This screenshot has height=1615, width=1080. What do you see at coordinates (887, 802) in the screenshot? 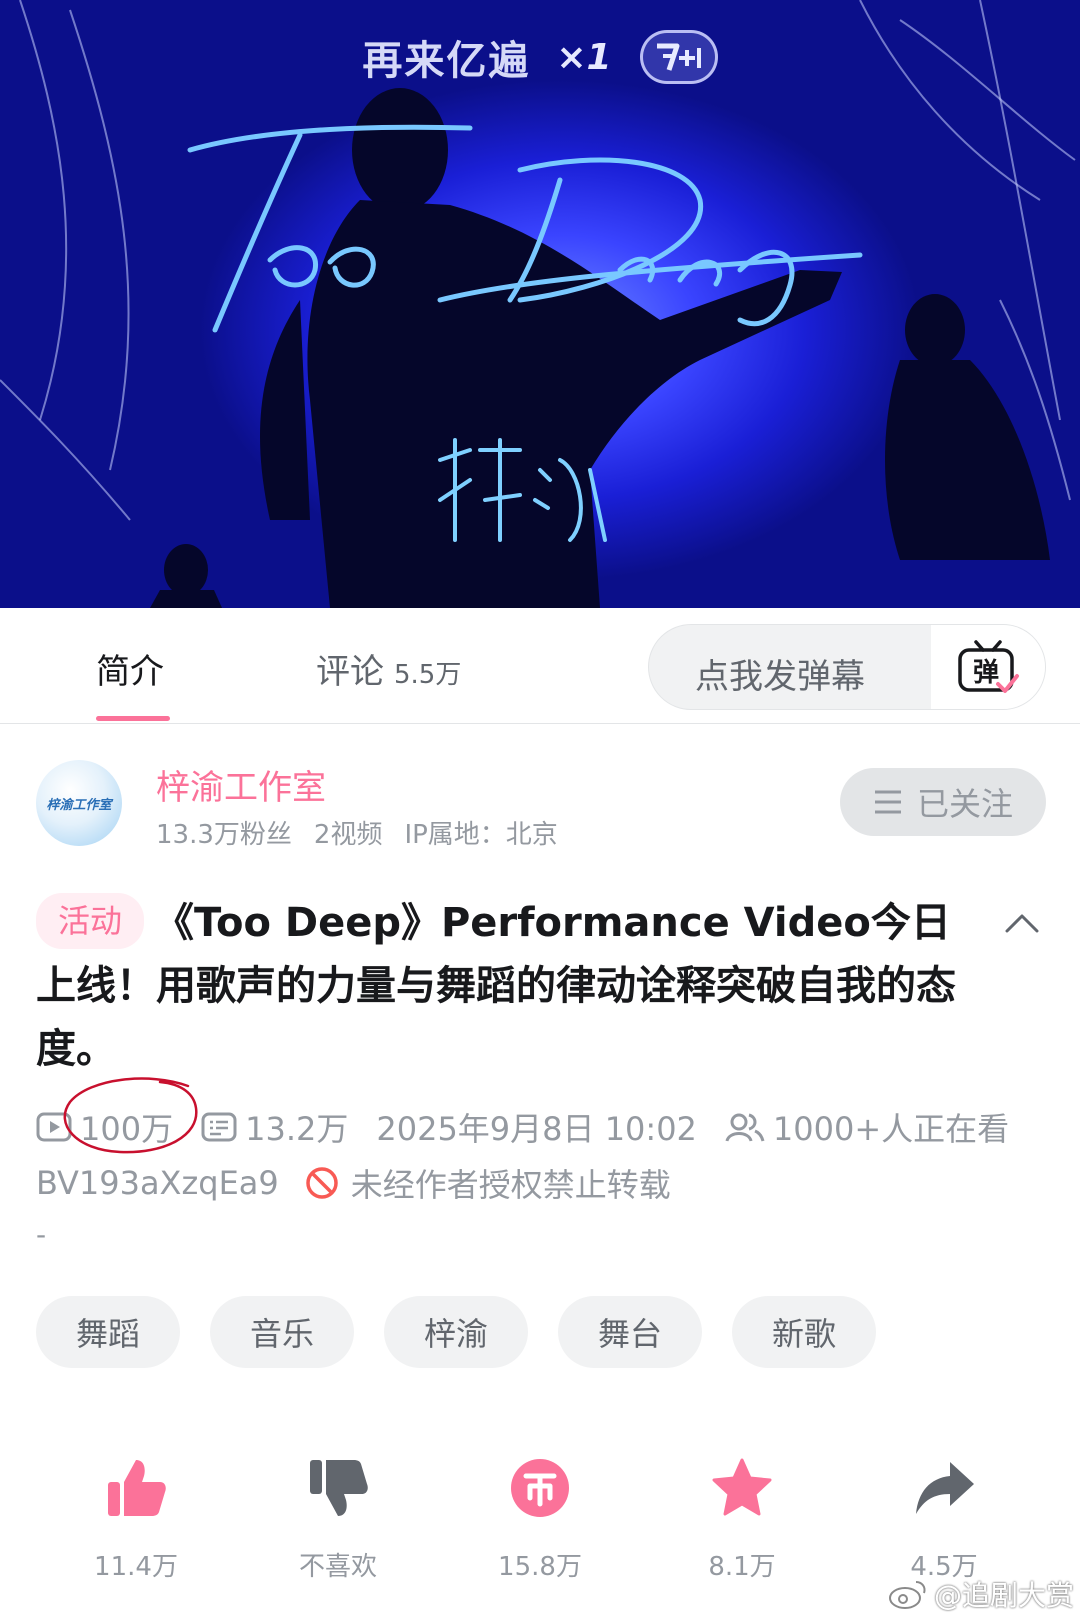
I see `menu-icon` at bounding box center [887, 802].